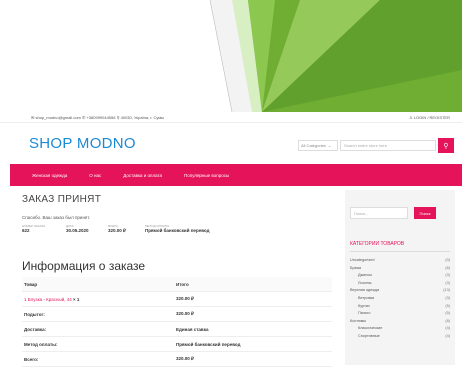 This screenshot has height=367, width=462. I want to click on search-icon: ⚲, so click(446, 146).